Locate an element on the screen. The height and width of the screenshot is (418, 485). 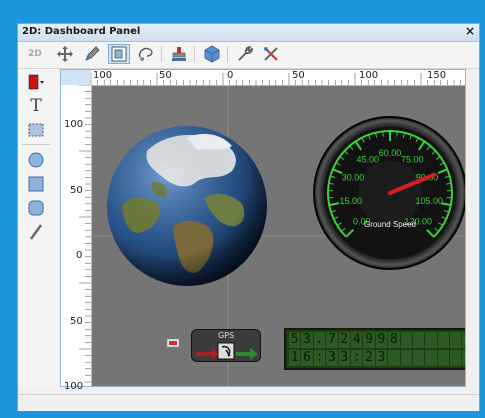
earth-globe is located at coordinates (187, 206).